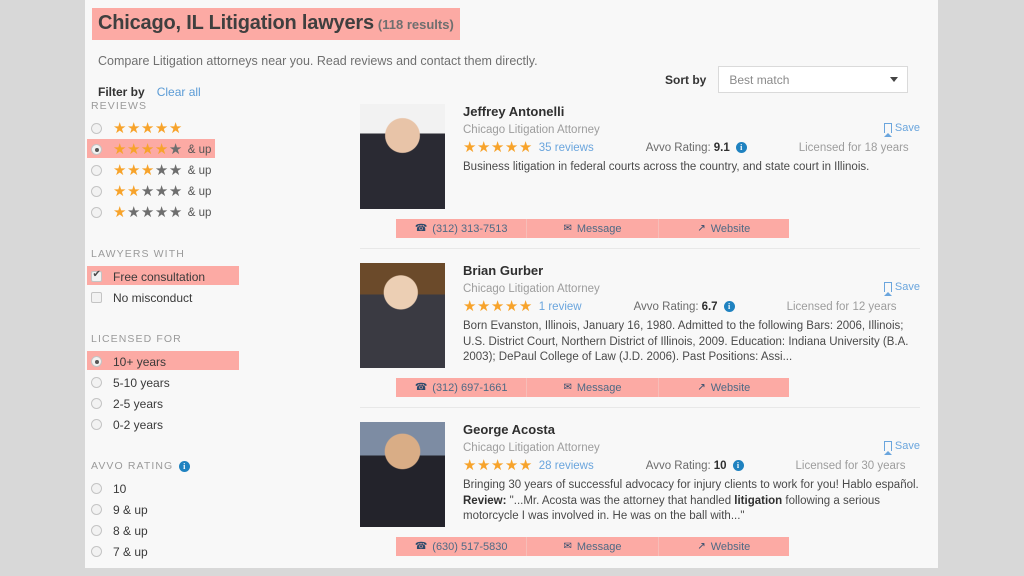  Describe the element at coordinates (721, 147) in the screenshot. I see `avvo-rating-value: 9.1` at that location.